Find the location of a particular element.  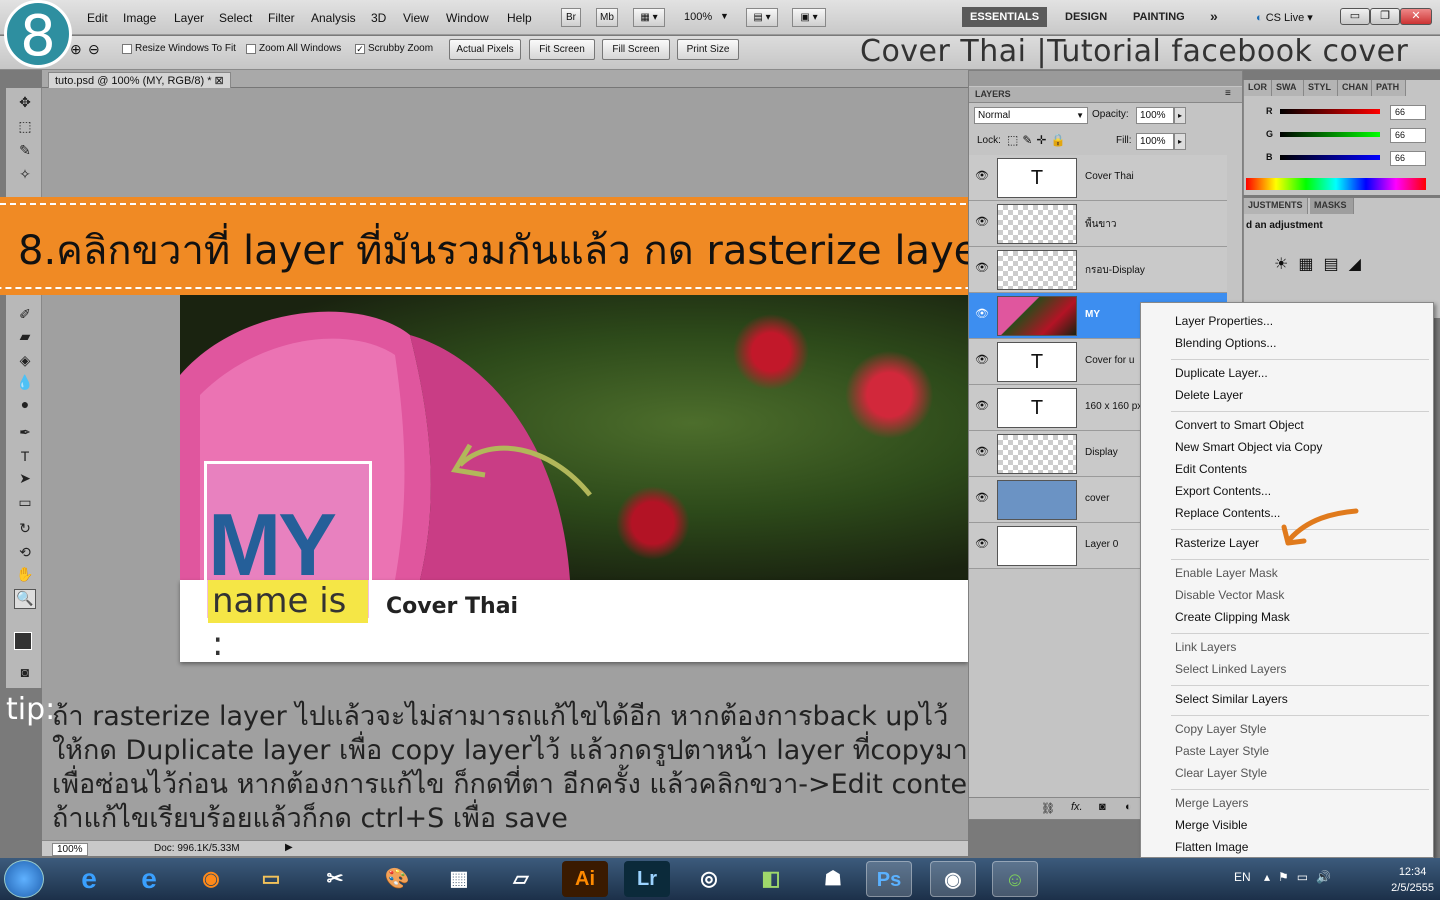

close-button: ✕ is located at coordinates (1416, 16).